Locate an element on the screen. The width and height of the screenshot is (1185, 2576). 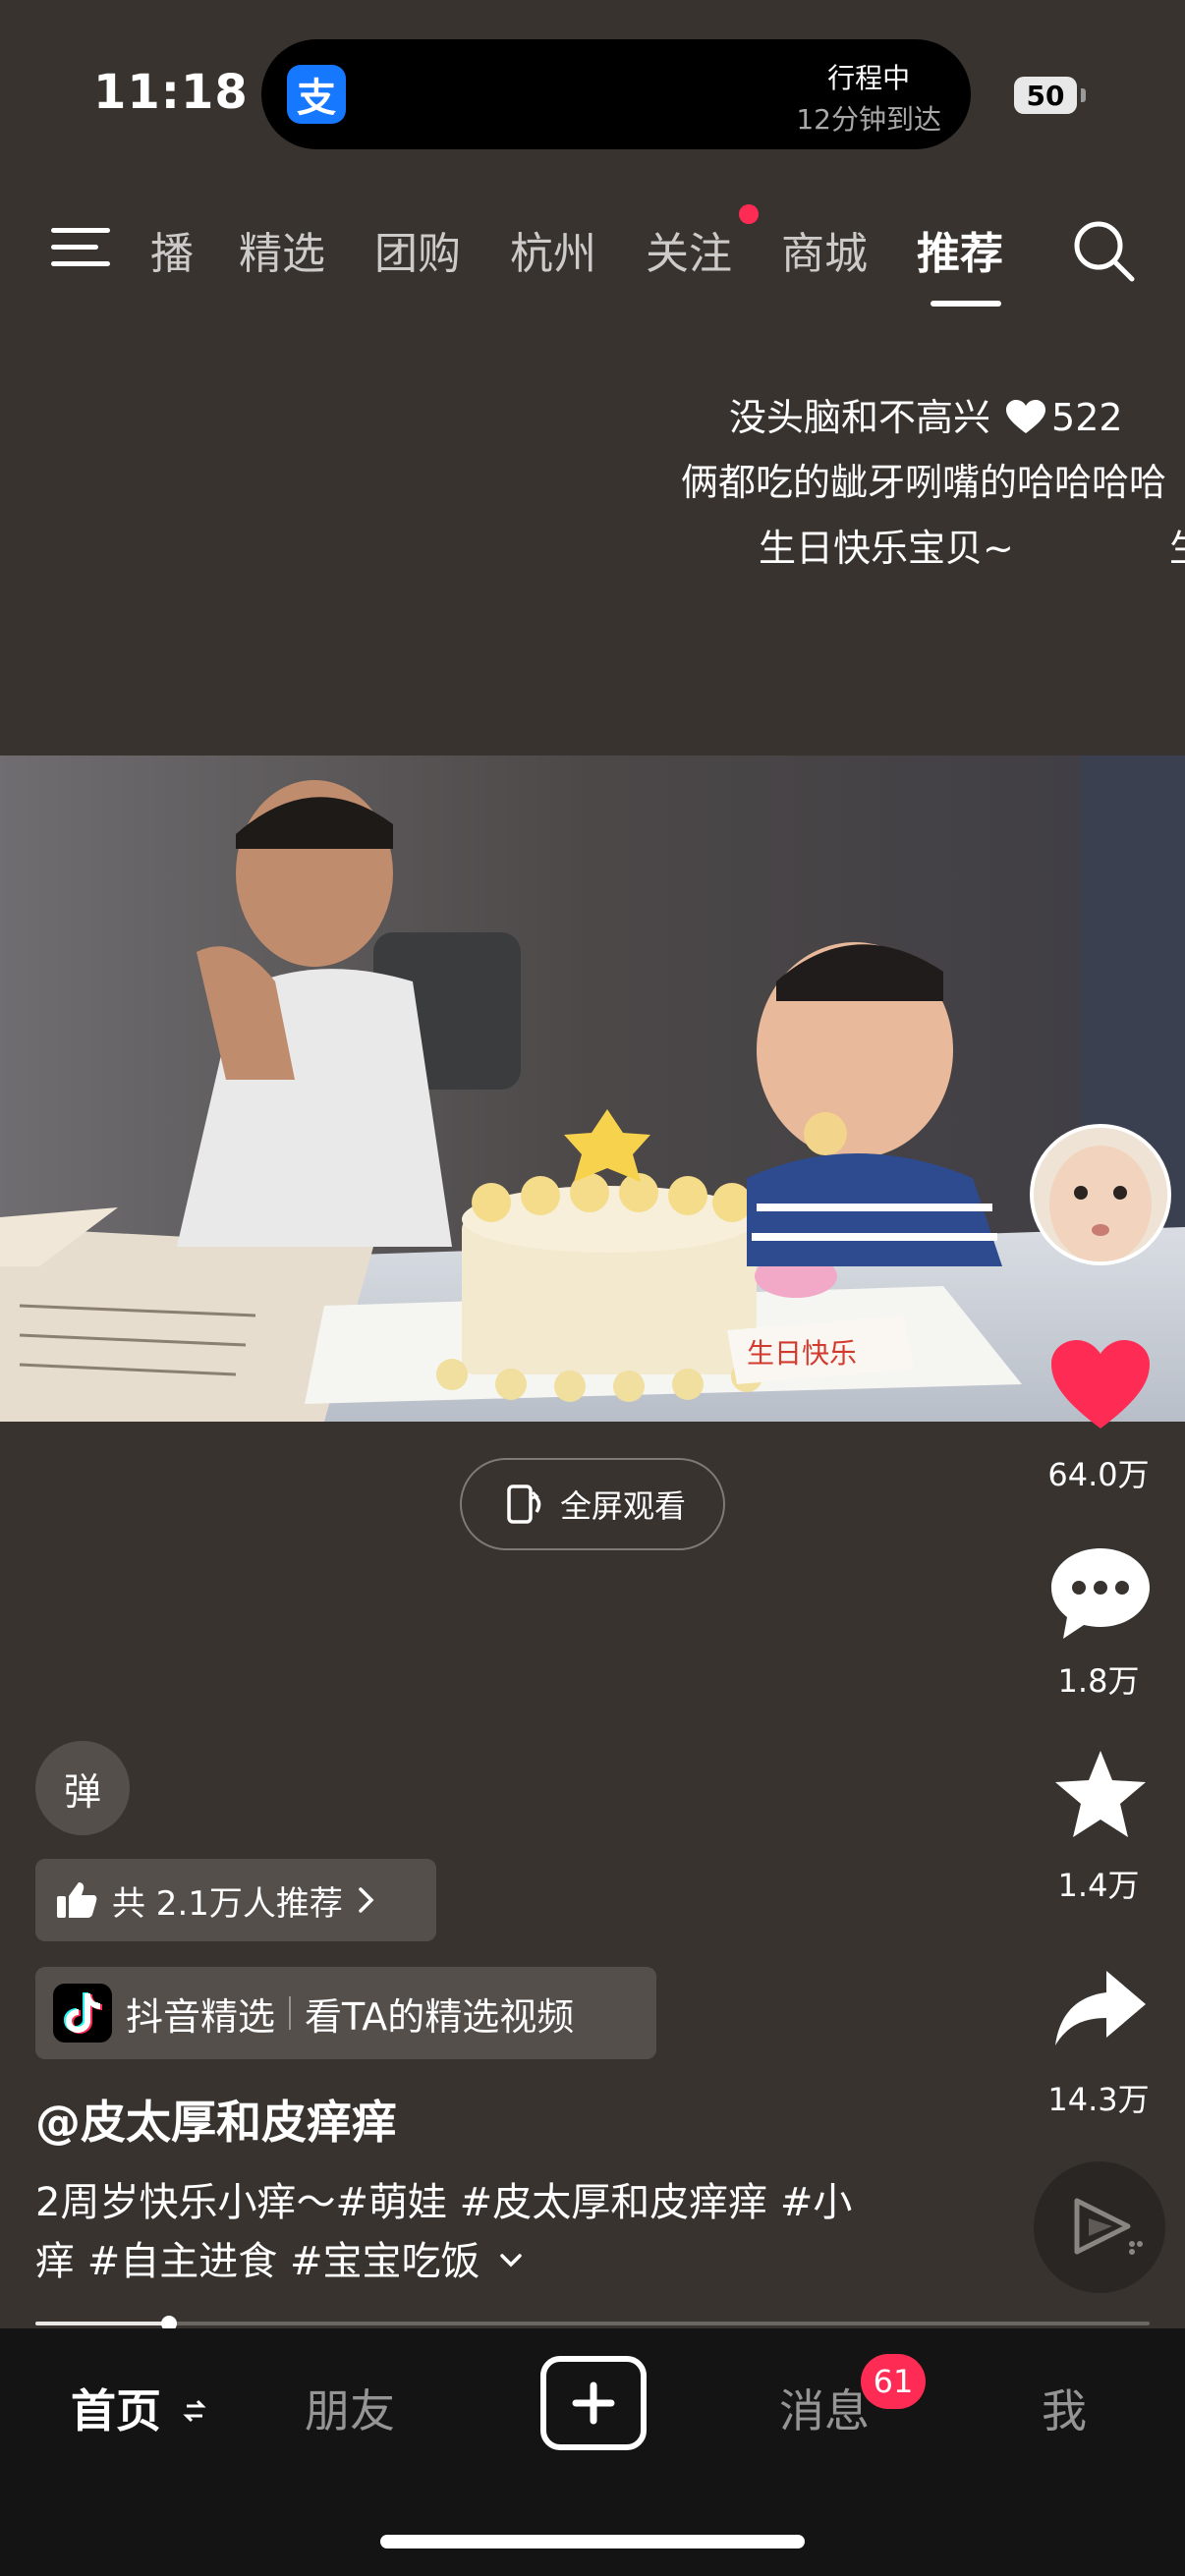
active-tab-underline is located at coordinates (966, 304).